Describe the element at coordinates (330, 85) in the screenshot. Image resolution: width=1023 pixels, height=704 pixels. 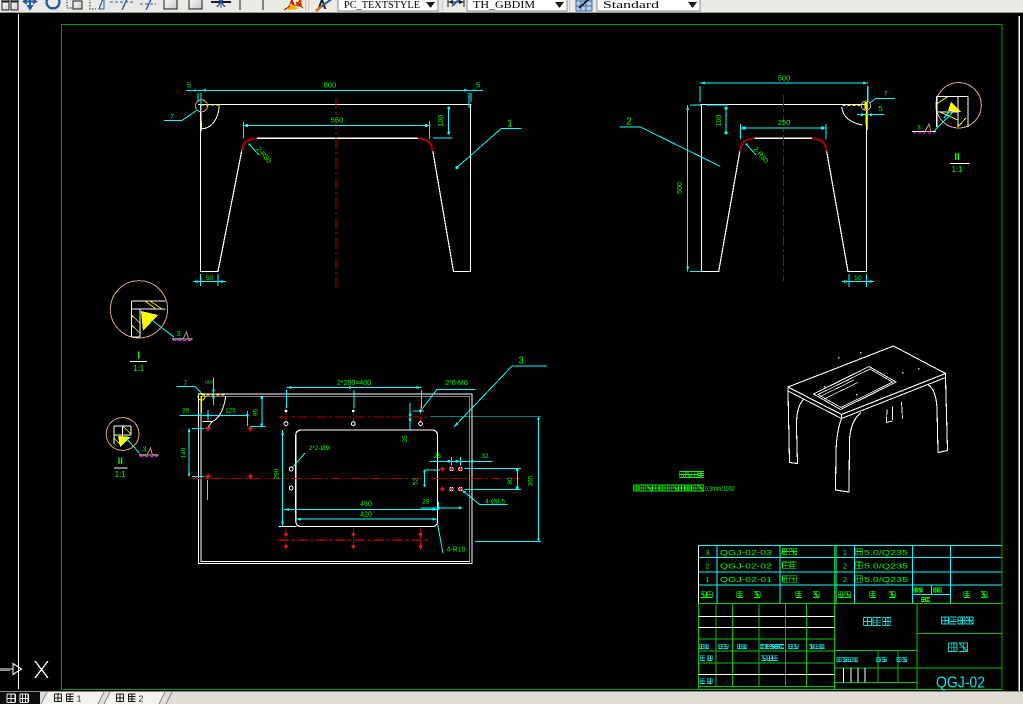
I see `svg-text: 800` at that location.